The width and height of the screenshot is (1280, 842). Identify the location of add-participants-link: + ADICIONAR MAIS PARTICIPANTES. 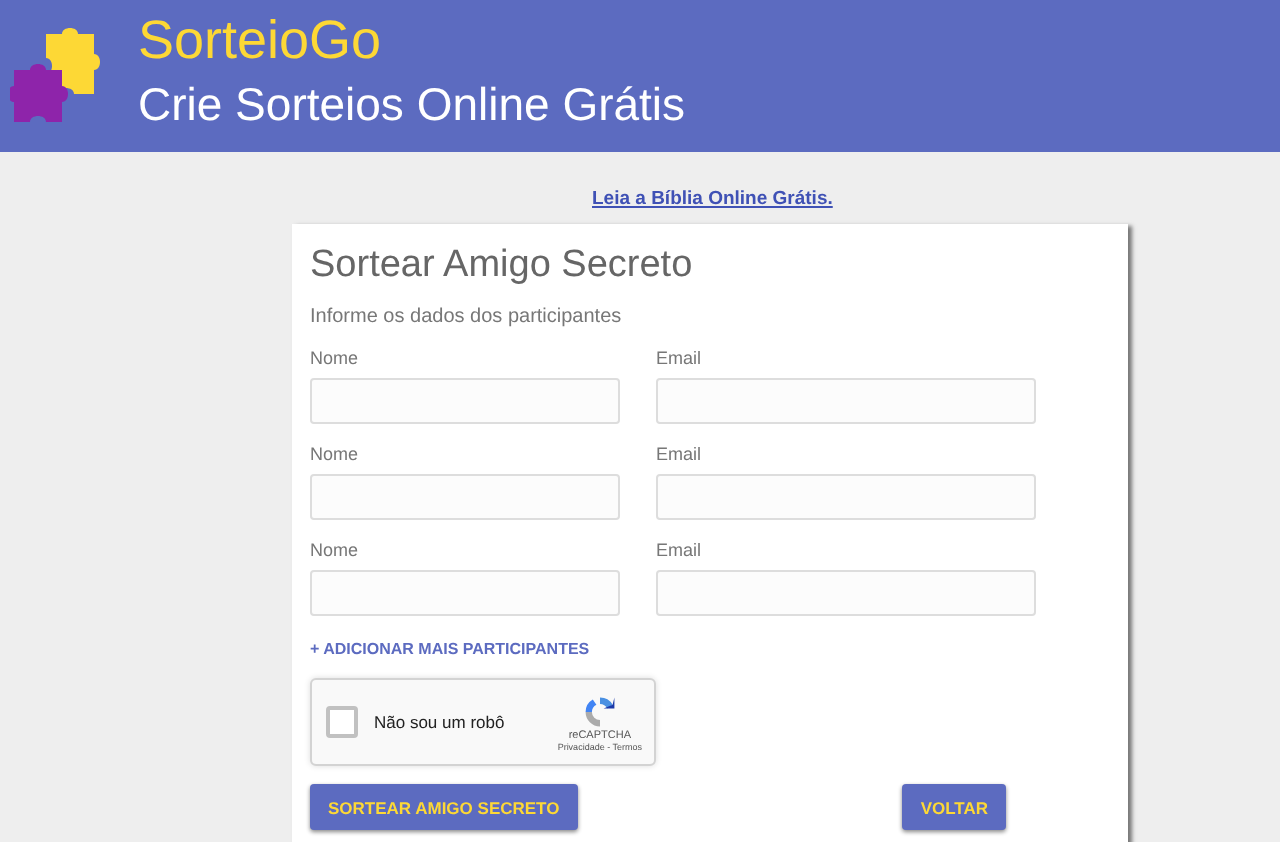
(450, 649).